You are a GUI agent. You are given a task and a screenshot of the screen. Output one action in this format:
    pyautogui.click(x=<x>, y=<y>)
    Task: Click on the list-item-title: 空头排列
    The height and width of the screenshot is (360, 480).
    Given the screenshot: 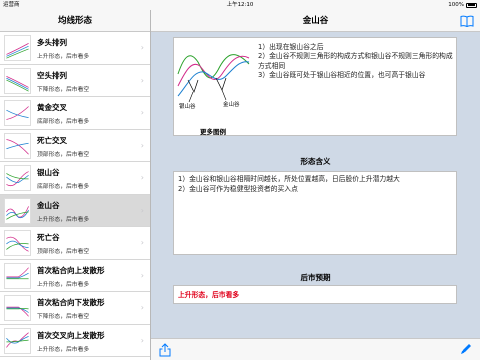 What is the action you would take?
    pyautogui.click(x=52, y=75)
    